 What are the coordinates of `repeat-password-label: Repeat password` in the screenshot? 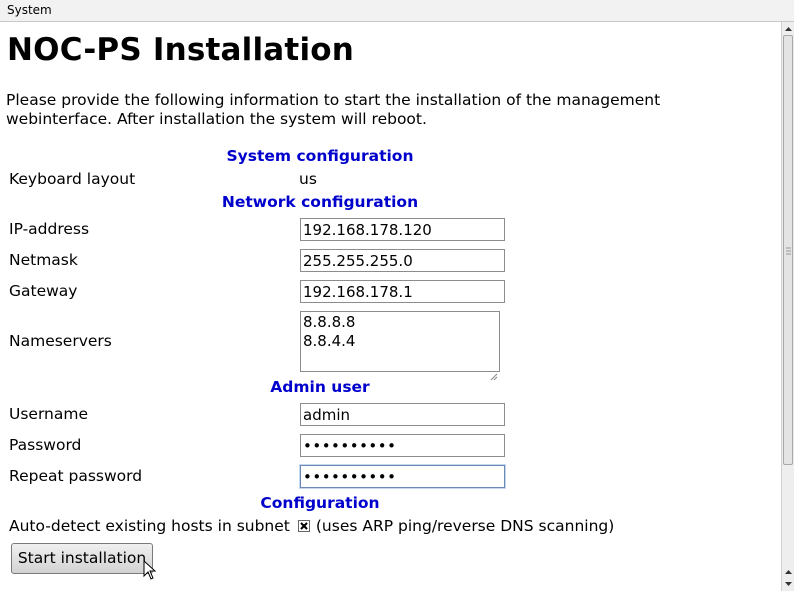 It's located at (76, 476).